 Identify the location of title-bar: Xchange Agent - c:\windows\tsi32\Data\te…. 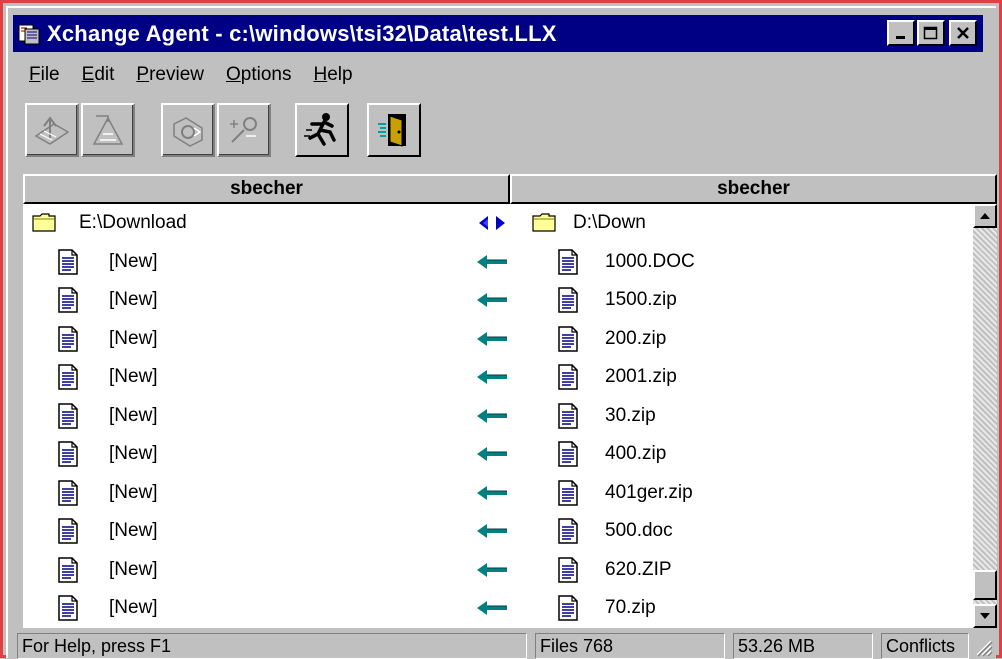
(498, 33).